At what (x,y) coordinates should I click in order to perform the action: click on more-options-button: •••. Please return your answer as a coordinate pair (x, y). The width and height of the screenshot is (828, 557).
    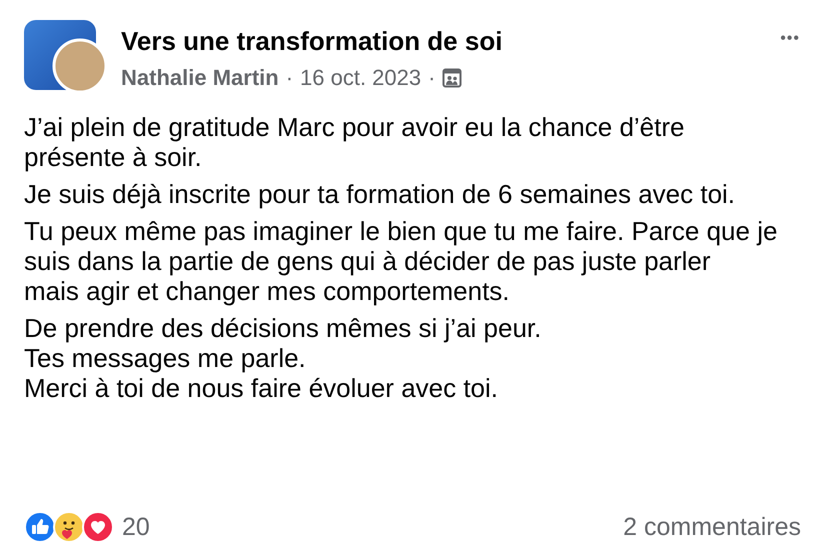
    Looking at the image, I should click on (790, 39).